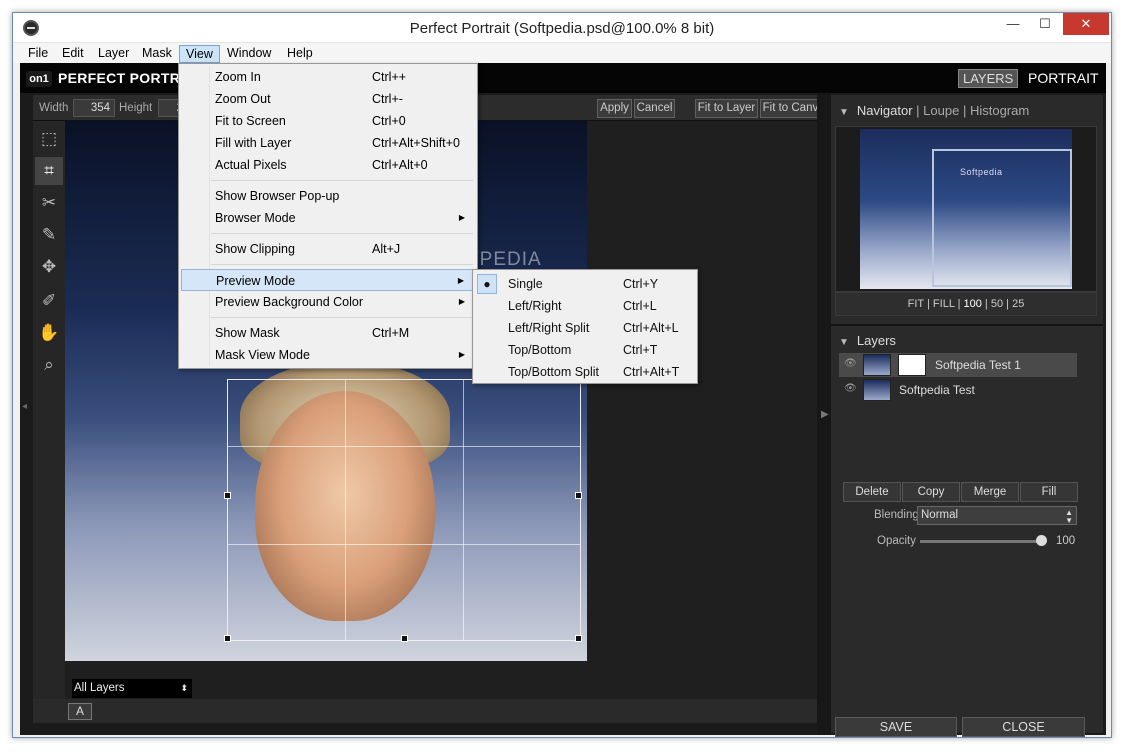  Describe the element at coordinates (1045, 24) in the screenshot. I see `maximize-button: ☐` at that location.